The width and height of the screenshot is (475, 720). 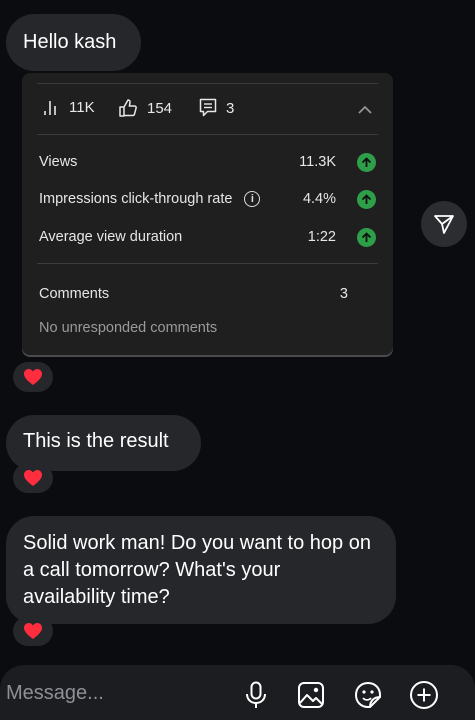 I want to click on likes-stat: 154, so click(x=145, y=108).